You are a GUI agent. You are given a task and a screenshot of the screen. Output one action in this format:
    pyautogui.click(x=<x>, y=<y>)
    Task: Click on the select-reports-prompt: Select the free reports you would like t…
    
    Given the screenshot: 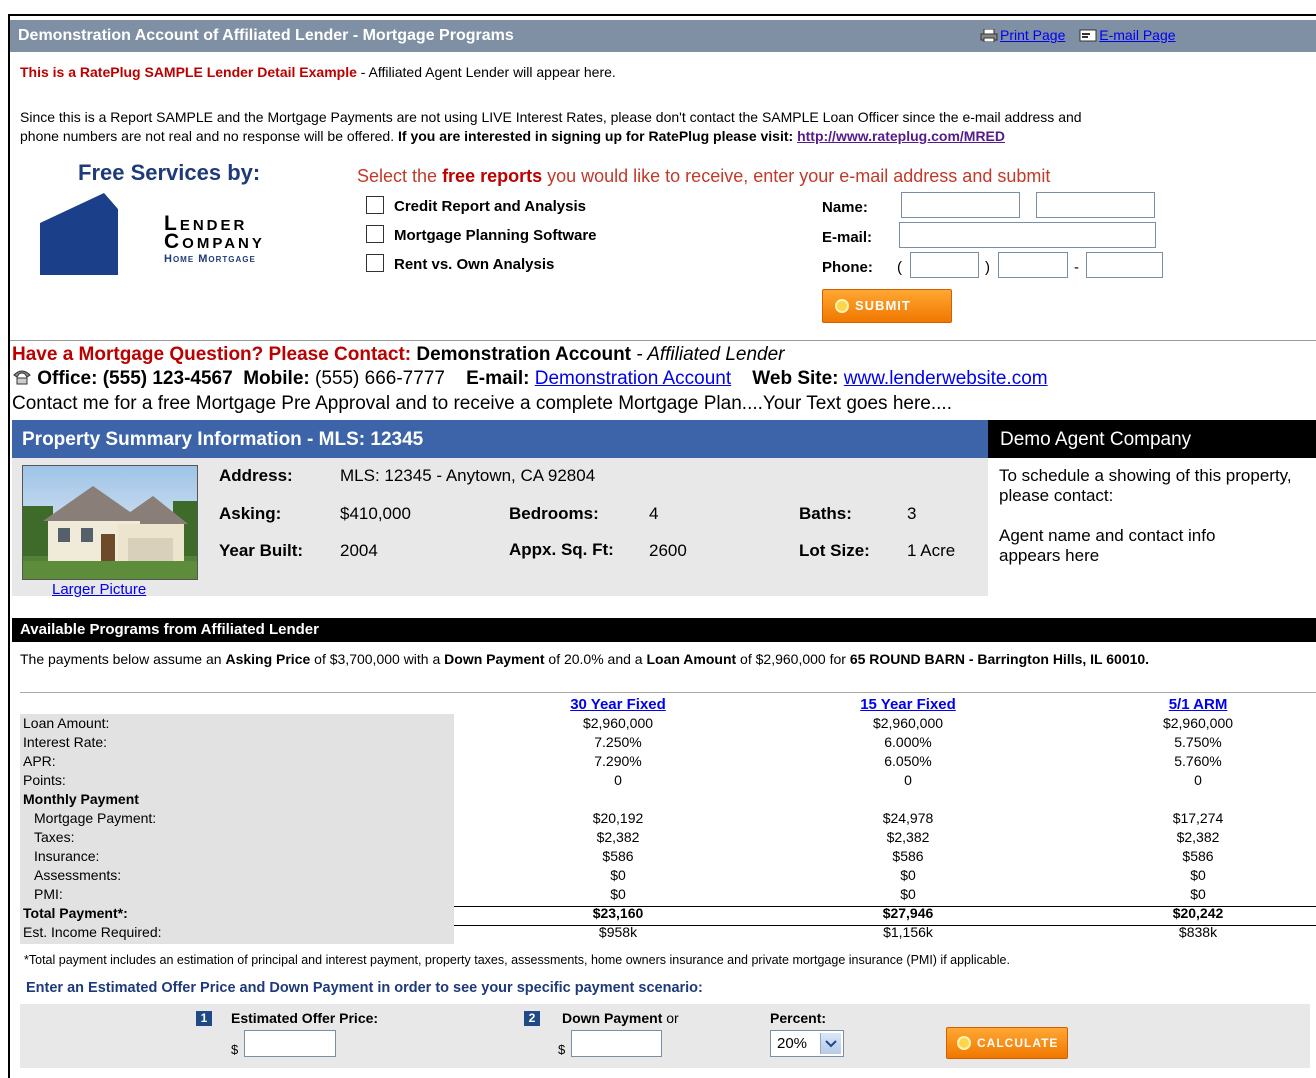 What is the action you would take?
    pyautogui.click(x=703, y=176)
    